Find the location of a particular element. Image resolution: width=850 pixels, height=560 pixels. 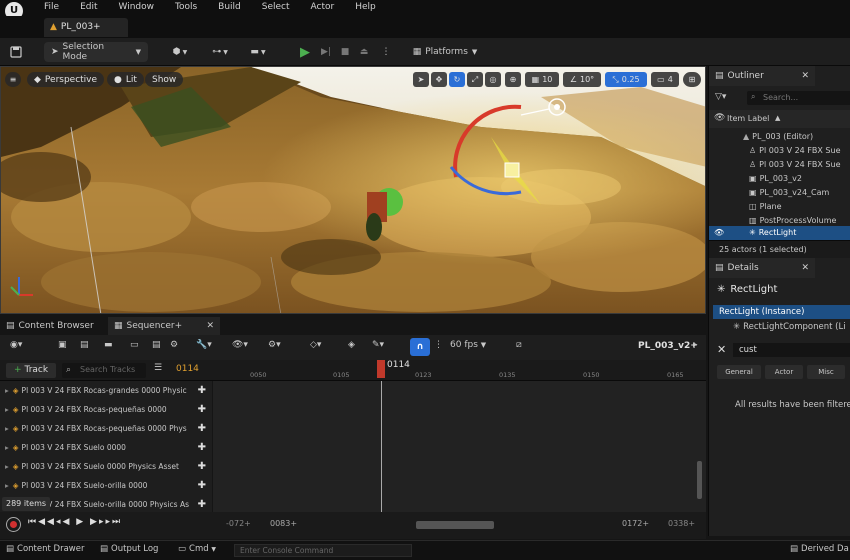

derived-data-button: ▤ Derived Da is located at coordinates (819, 549).